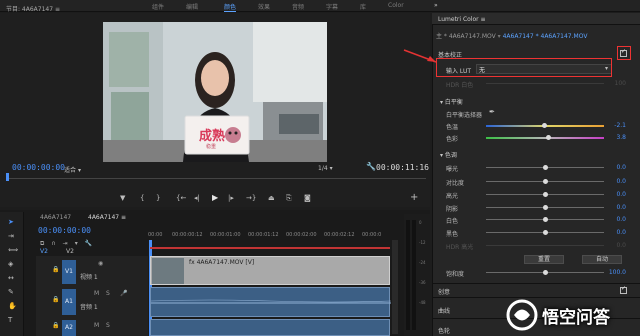 The width and height of the screenshot is (640, 336). I want to click on ripple-edit-icon: ⟺, so click(13, 250).